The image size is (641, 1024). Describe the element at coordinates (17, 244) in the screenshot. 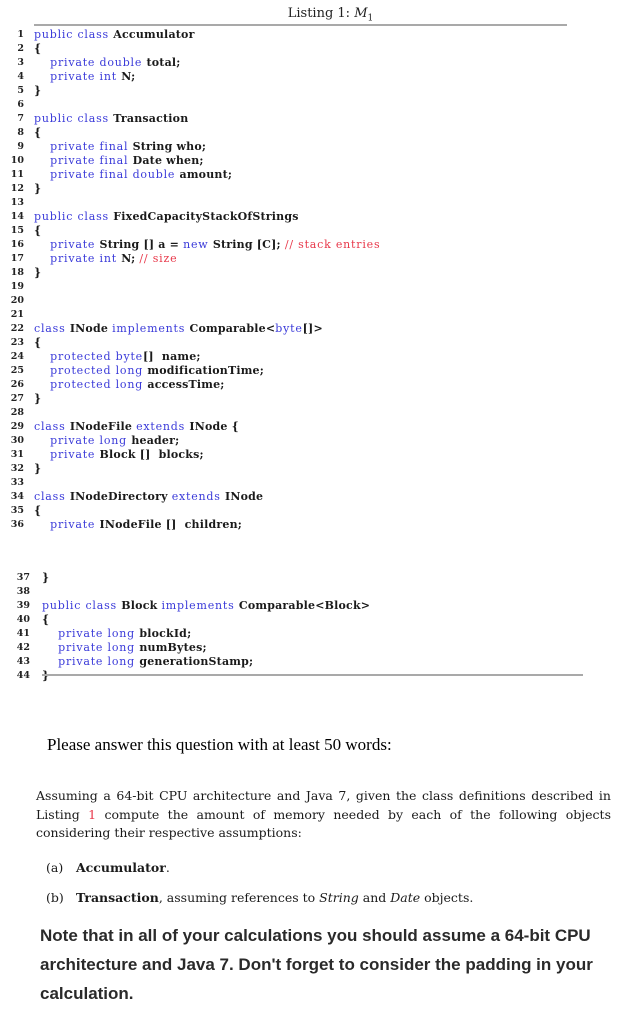

I see `line-number: 16` at that location.